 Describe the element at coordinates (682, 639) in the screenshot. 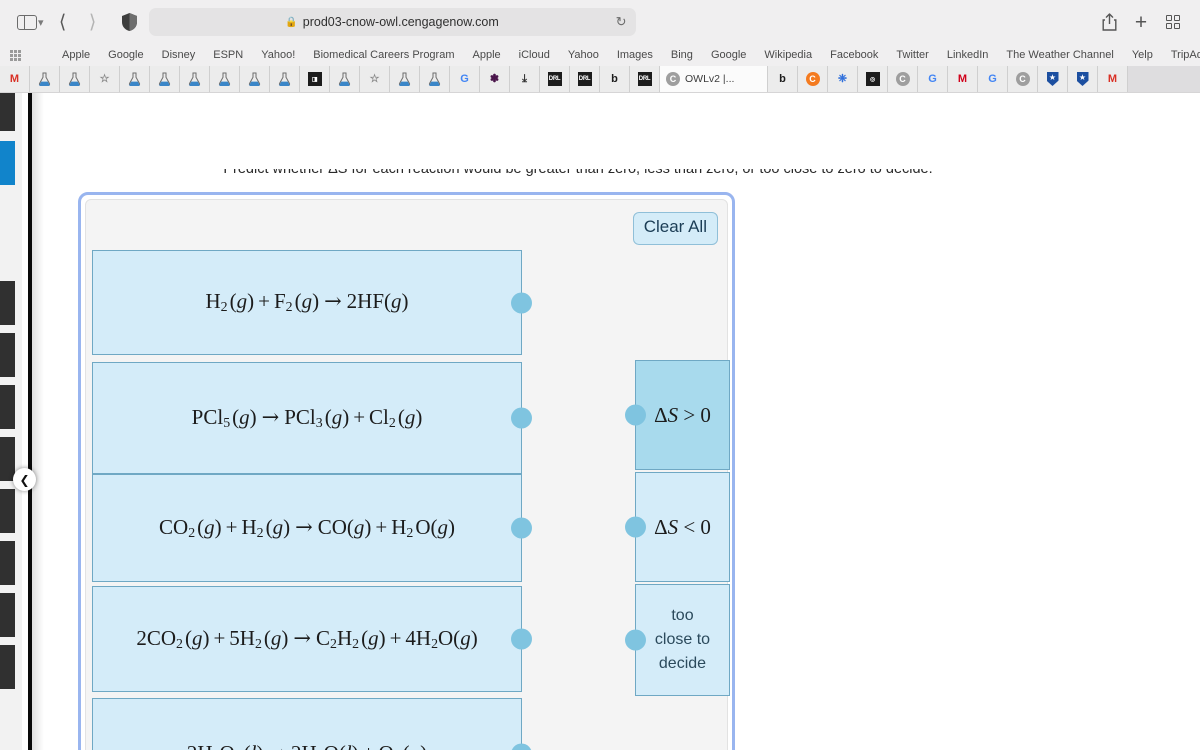

I see `target-label: too close to decide` at that location.